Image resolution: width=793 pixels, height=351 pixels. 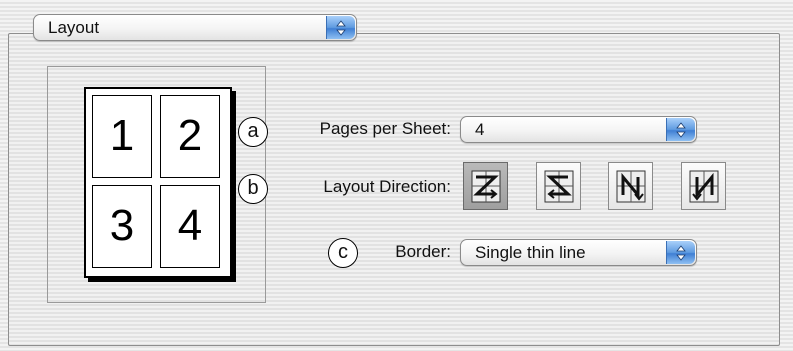 I want to click on n-top-bottom-left-right-icon, so click(x=631, y=186).